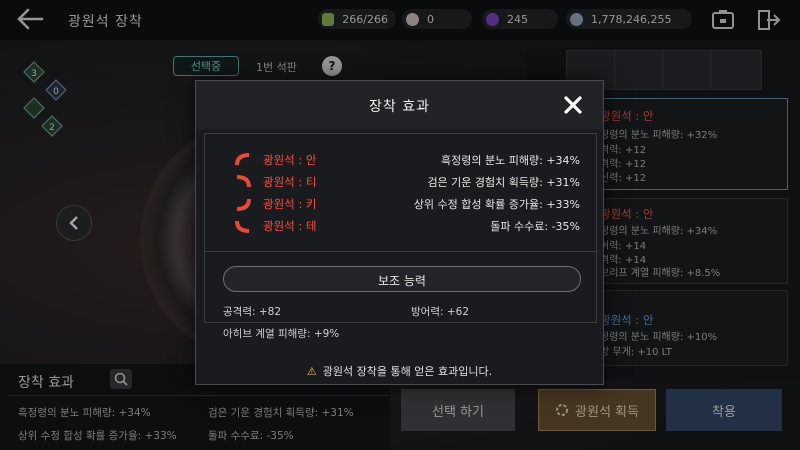 The image size is (800, 450). Describe the element at coordinates (407, 226) in the screenshot. I see `stone-effect-row: 광원석 : 테 돌파 수수료: -35%` at that location.